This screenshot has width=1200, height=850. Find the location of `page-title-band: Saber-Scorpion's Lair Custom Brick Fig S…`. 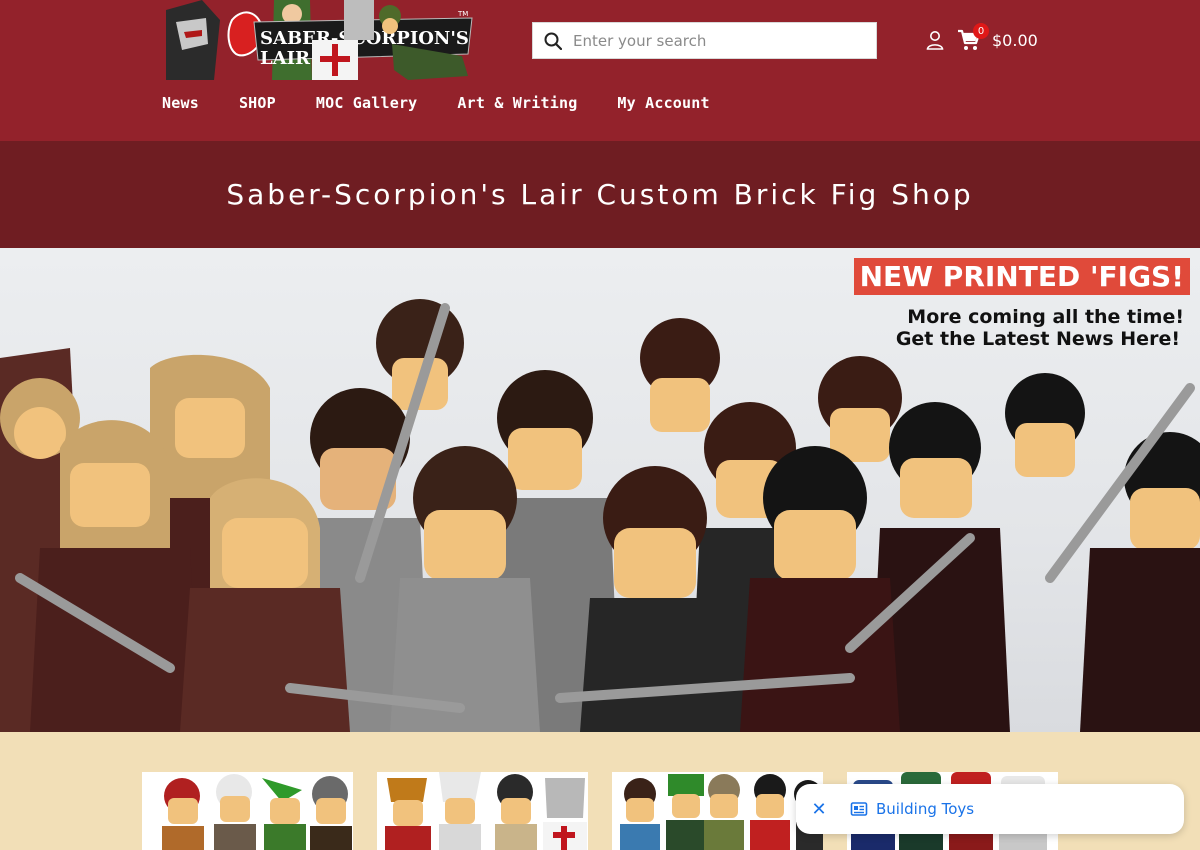

page-title-band: Saber-Scorpion's Lair Custom Brick Fig S… is located at coordinates (600, 194).